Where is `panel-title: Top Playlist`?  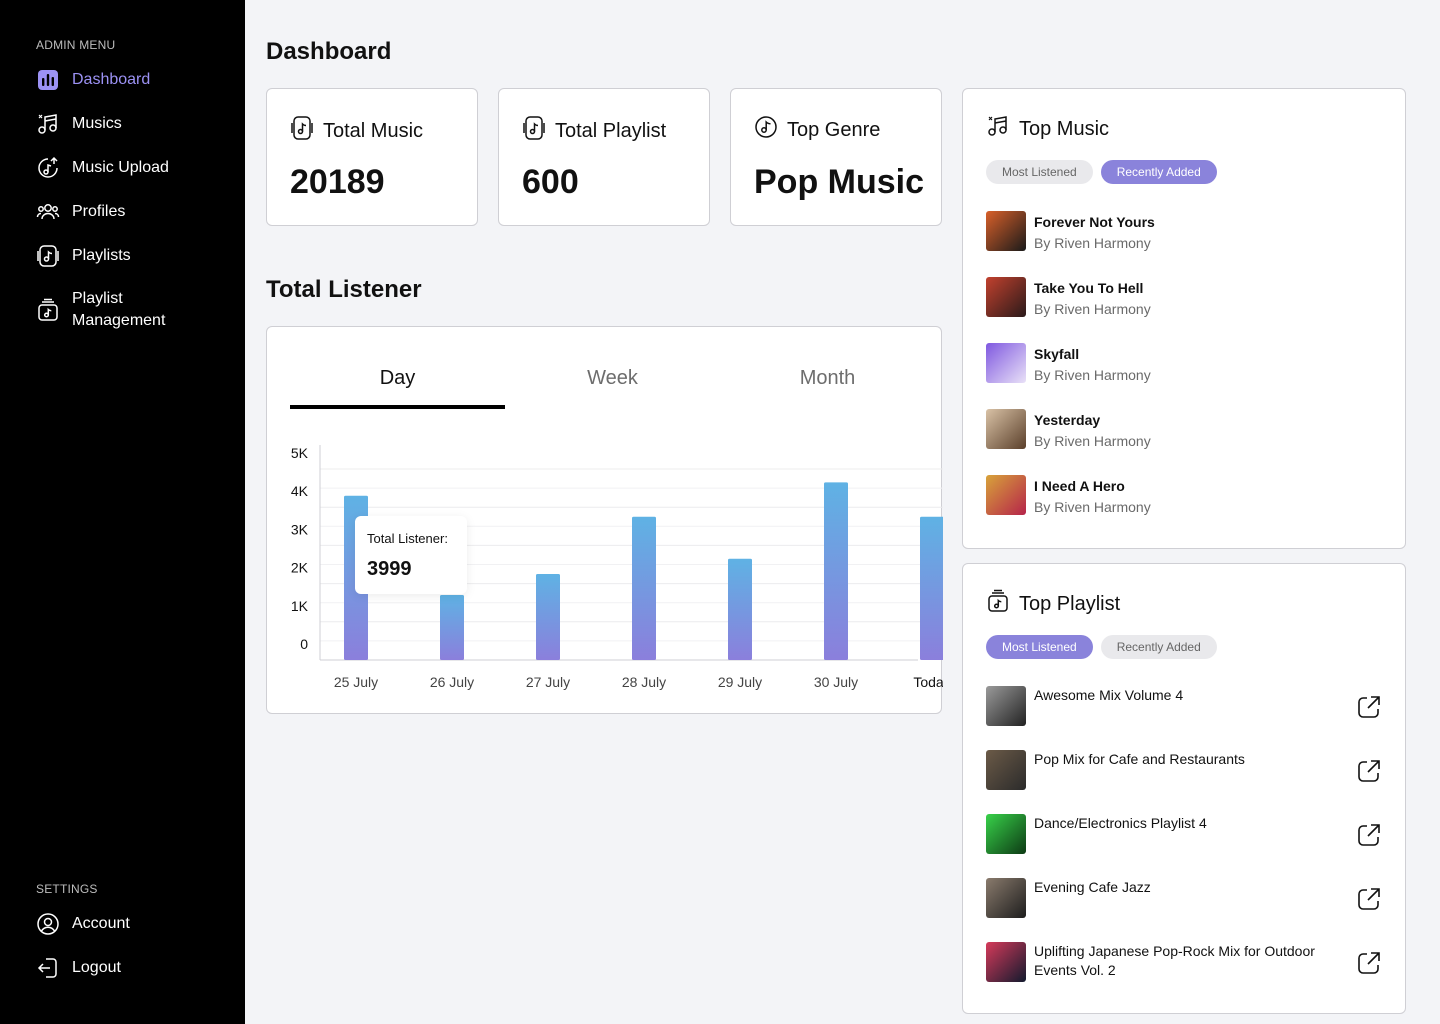
panel-title: Top Playlist is located at coordinates (1070, 603).